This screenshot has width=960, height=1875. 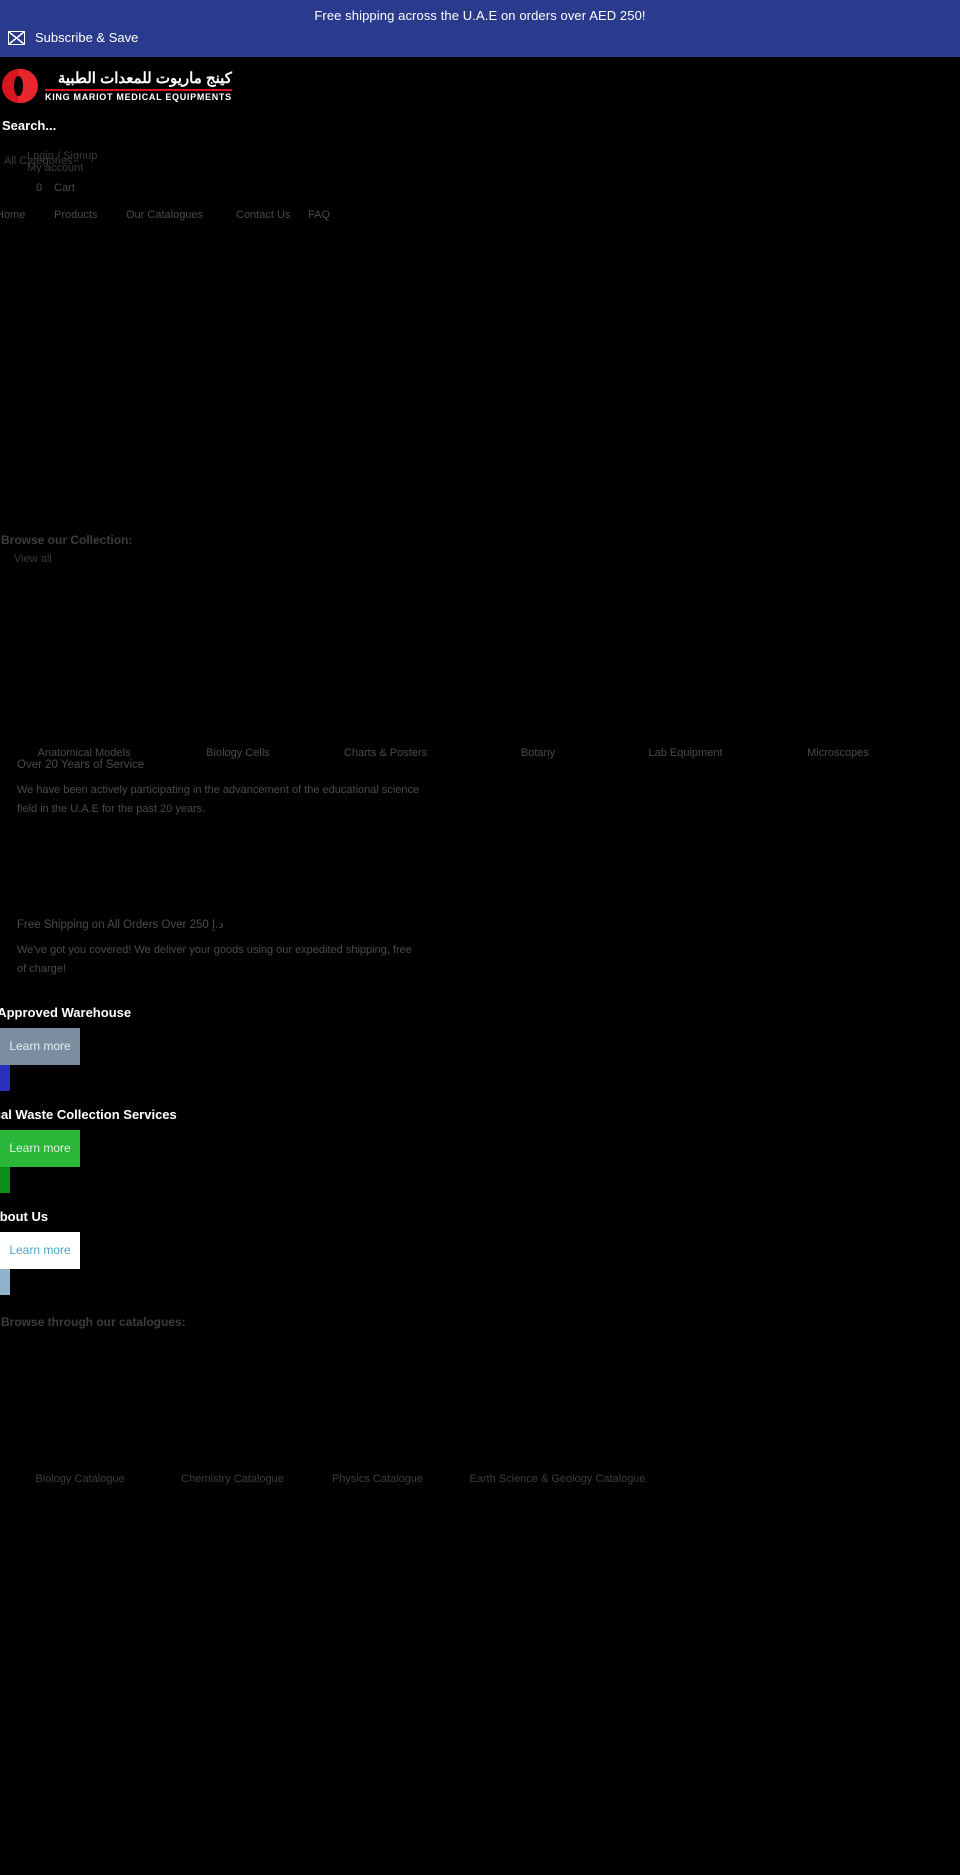 What do you see at coordinates (480, 868) in the screenshot?
I see `feature-spacer` at bounding box center [480, 868].